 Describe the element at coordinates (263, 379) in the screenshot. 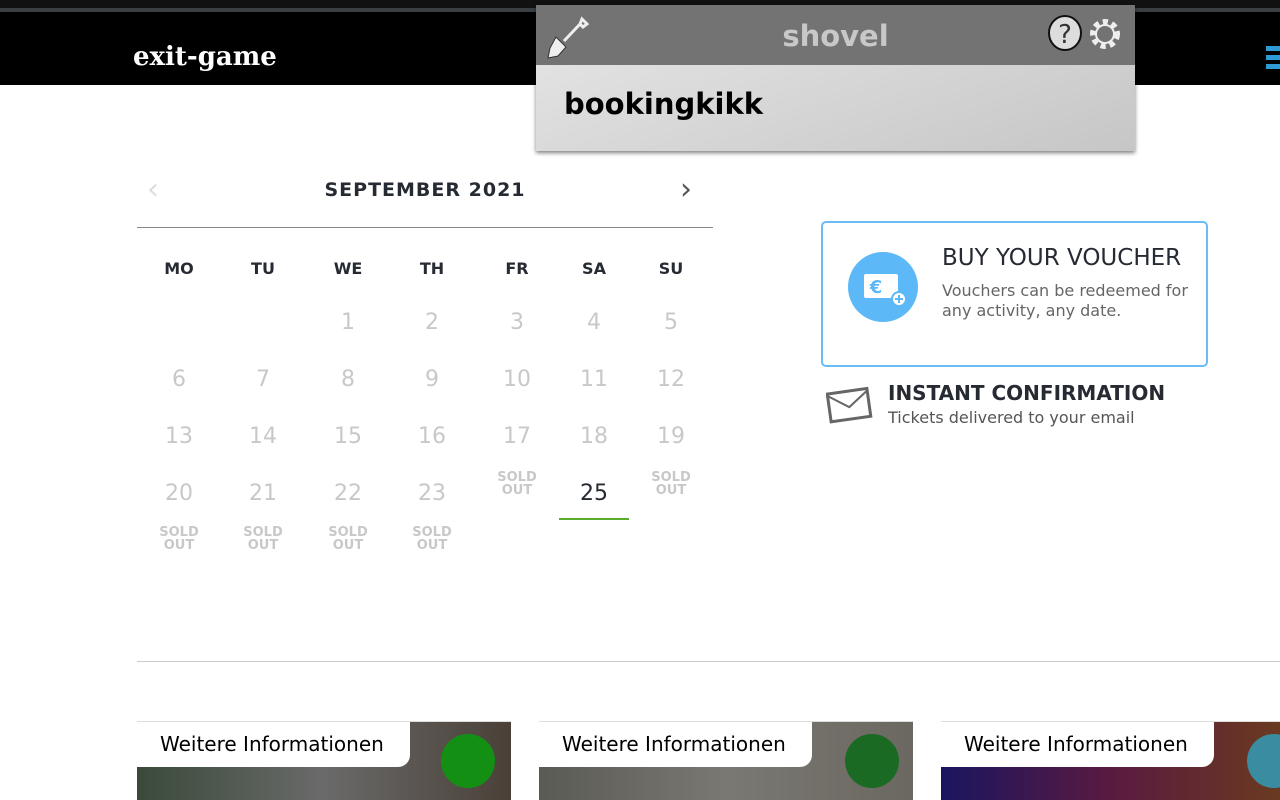

I see `calendar-day: 7` at that location.